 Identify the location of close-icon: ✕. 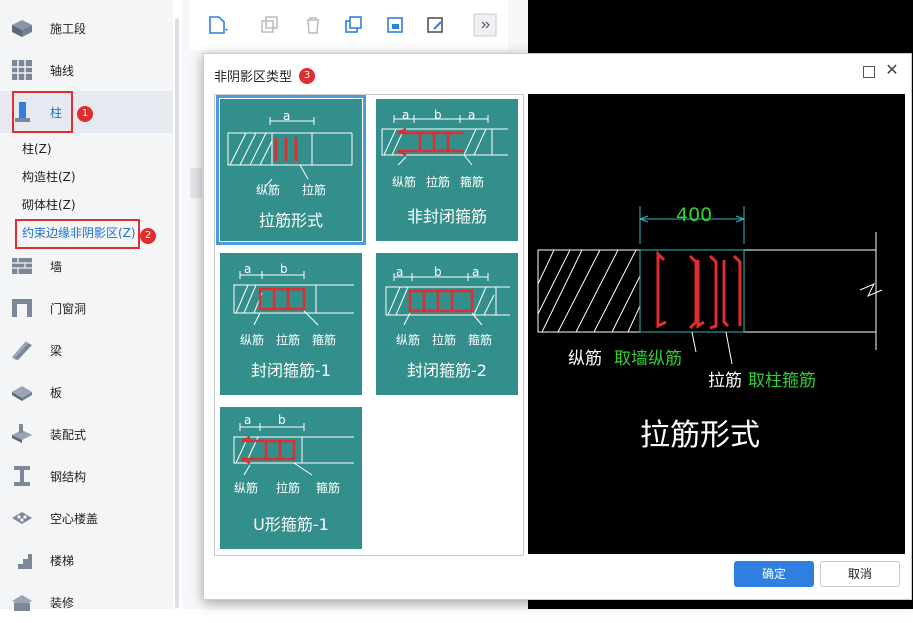
(892, 70).